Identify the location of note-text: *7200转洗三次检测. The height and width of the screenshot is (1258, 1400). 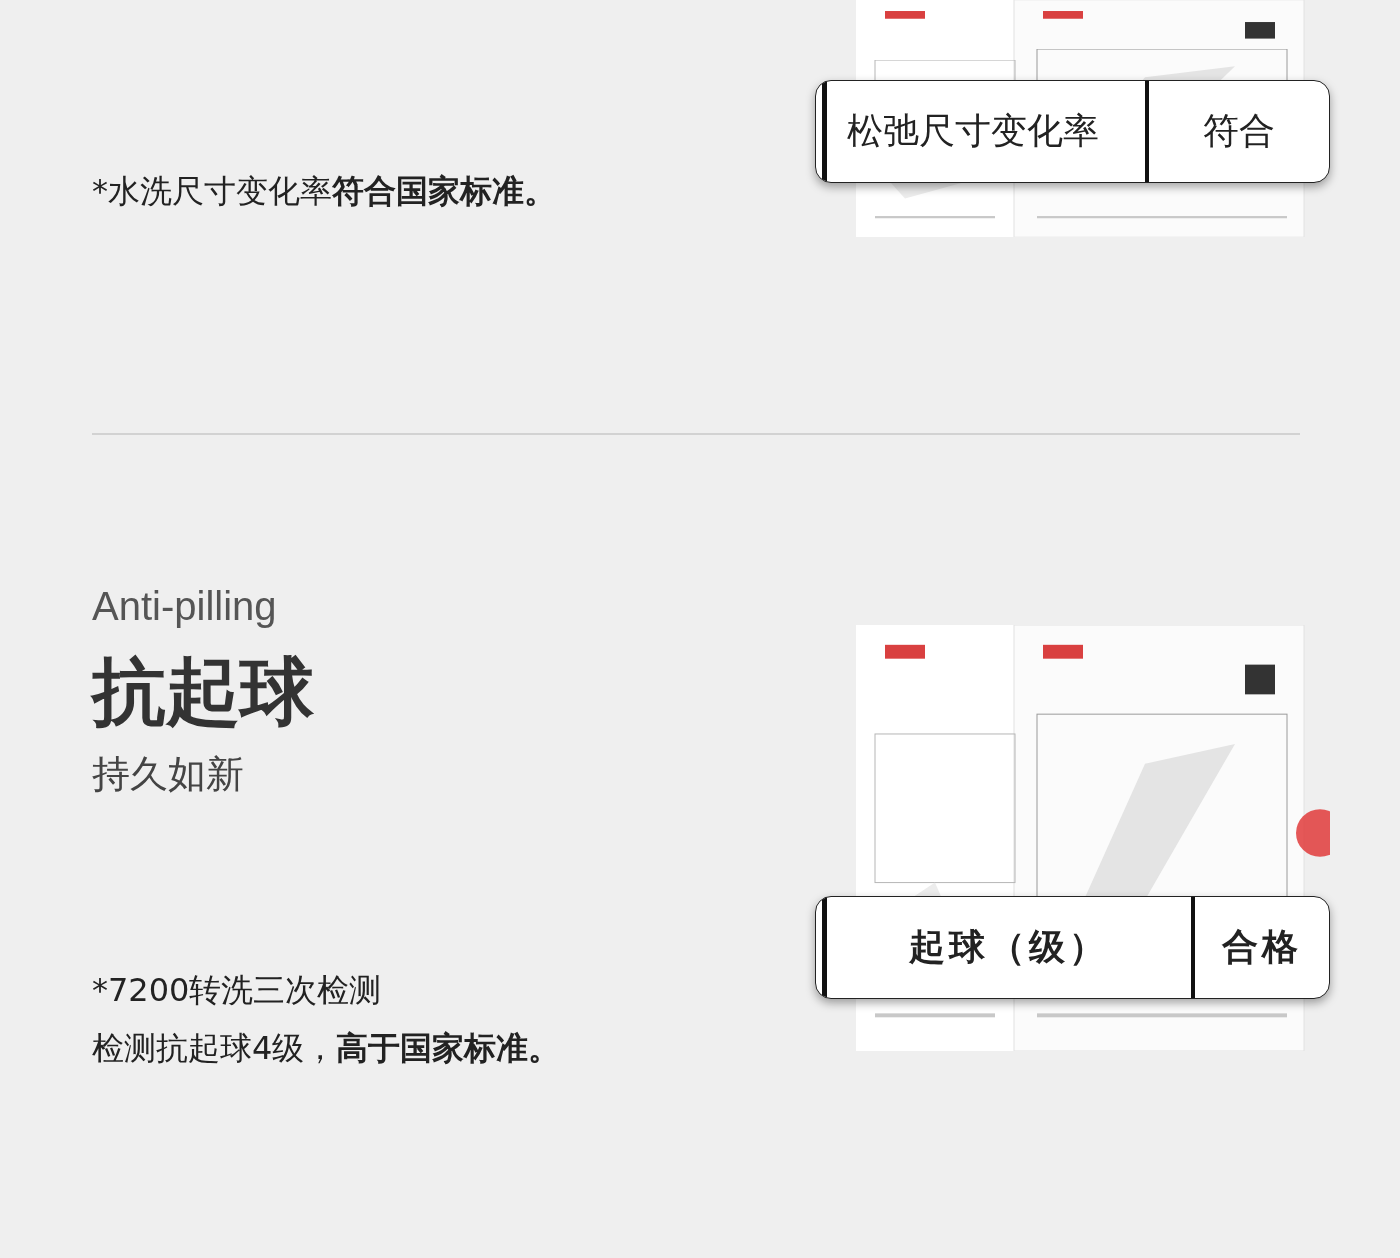
(237, 990).